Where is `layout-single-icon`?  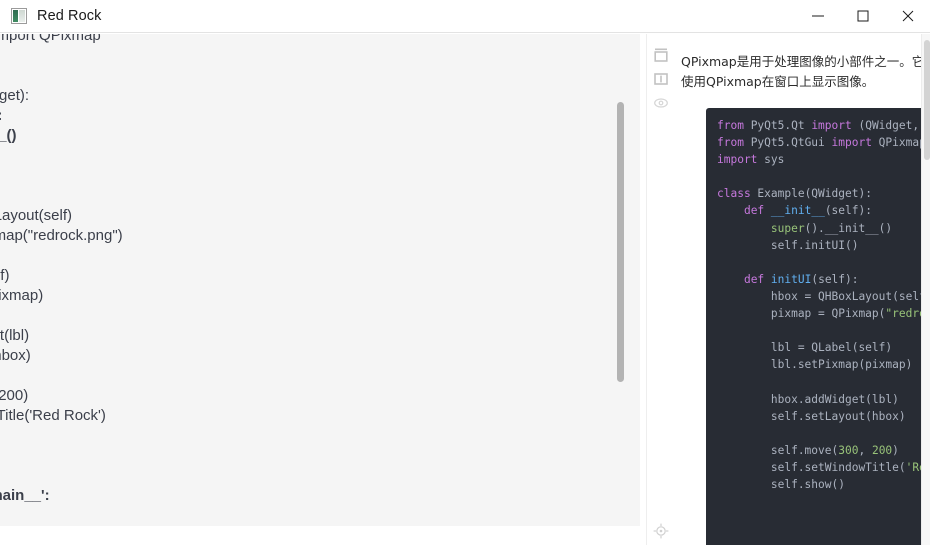 layout-single-icon is located at coordinates (661, 55).